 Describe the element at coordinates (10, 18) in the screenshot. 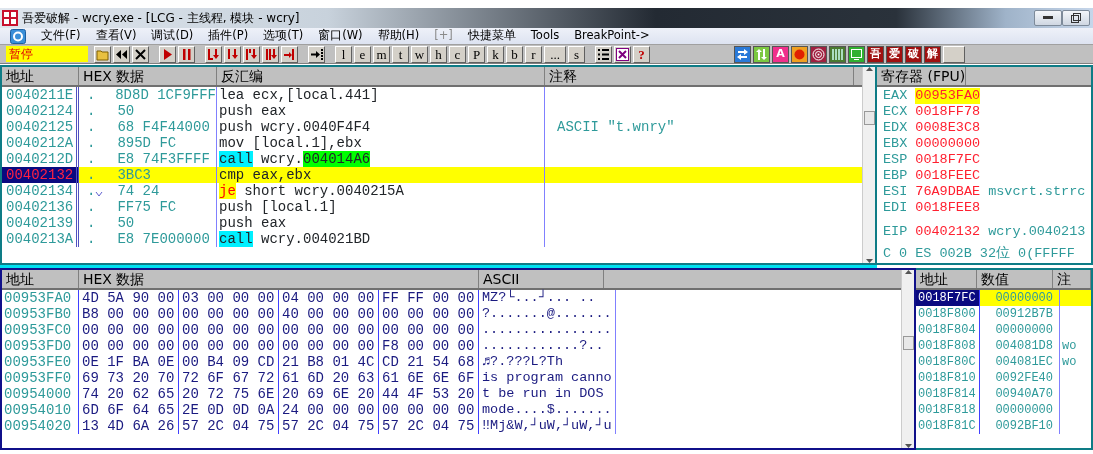

I see `app-icon` at that location.